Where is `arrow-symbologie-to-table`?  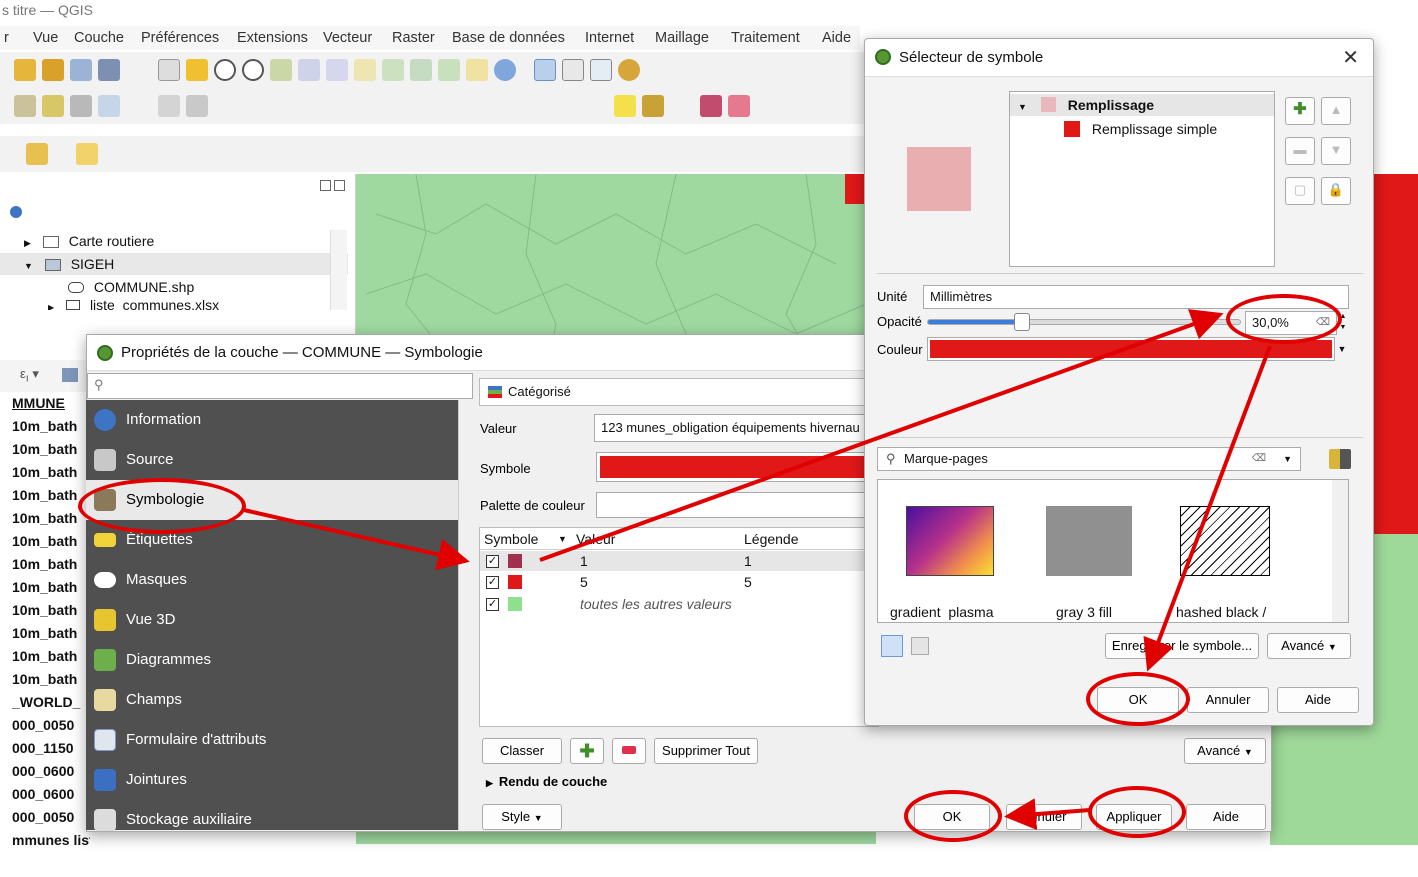 arrow-symbologie-to-table is located at coordinates (356, 539).